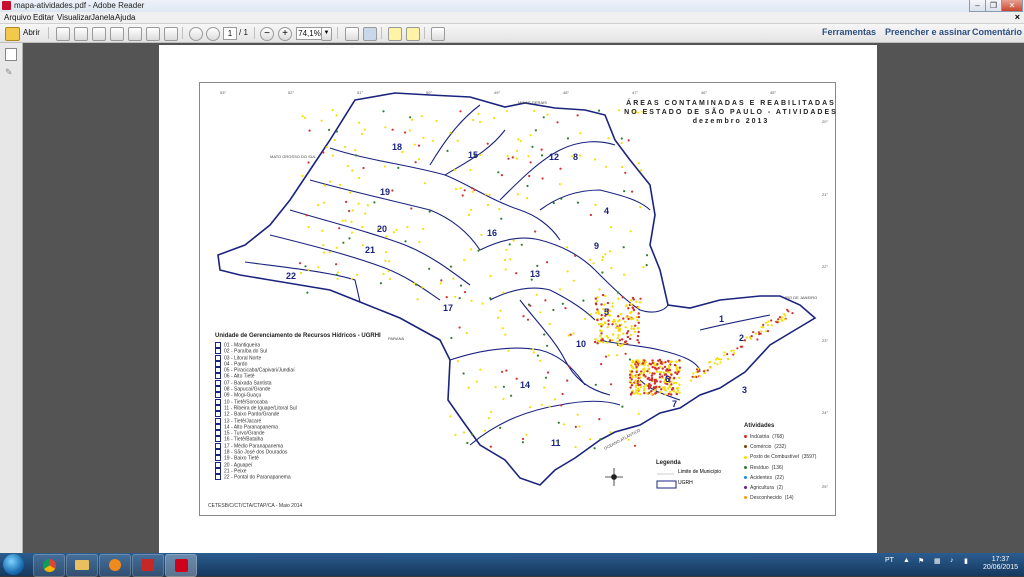  I want to click on acrobat-taskbar-icon, so click(148, 565).